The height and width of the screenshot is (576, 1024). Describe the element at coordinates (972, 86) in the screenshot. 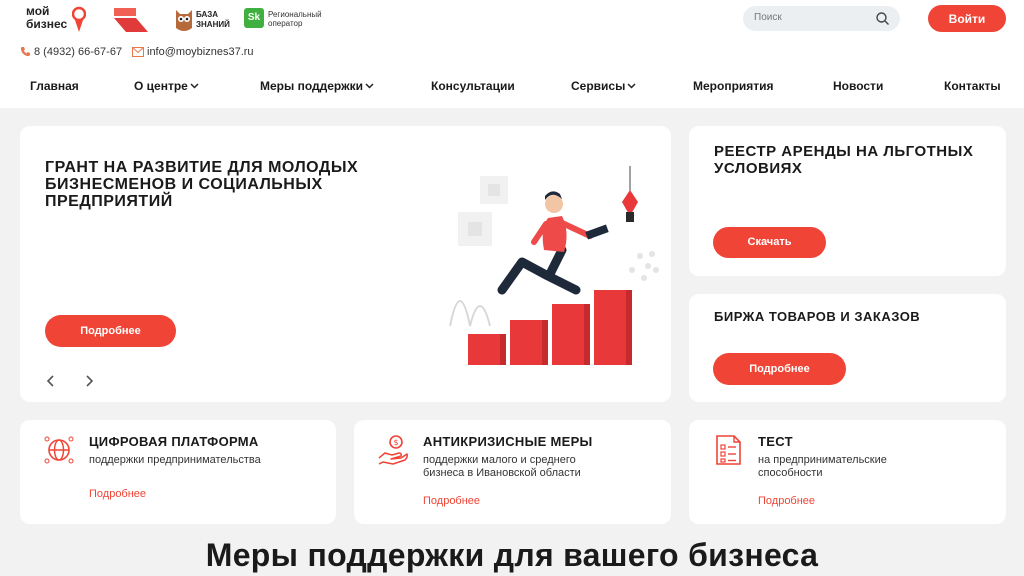

I see `nav-item-contacts: Контакты` at that location.